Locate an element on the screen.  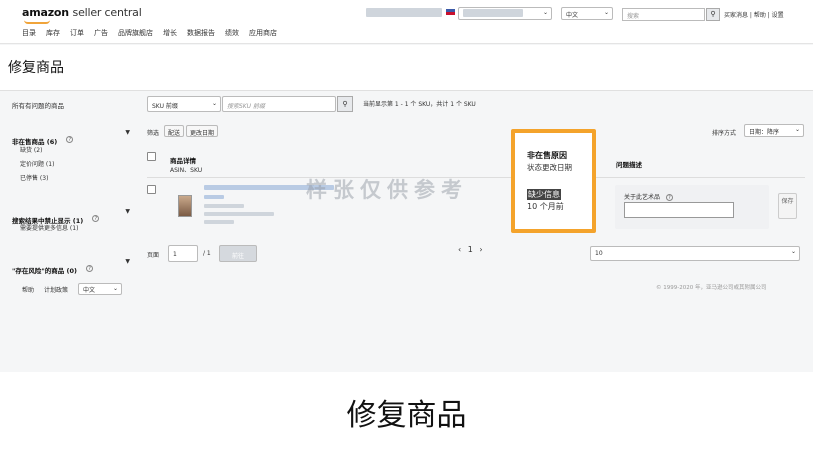
footer-policy-link: 计划政策 is located at coordinates (56, 289).